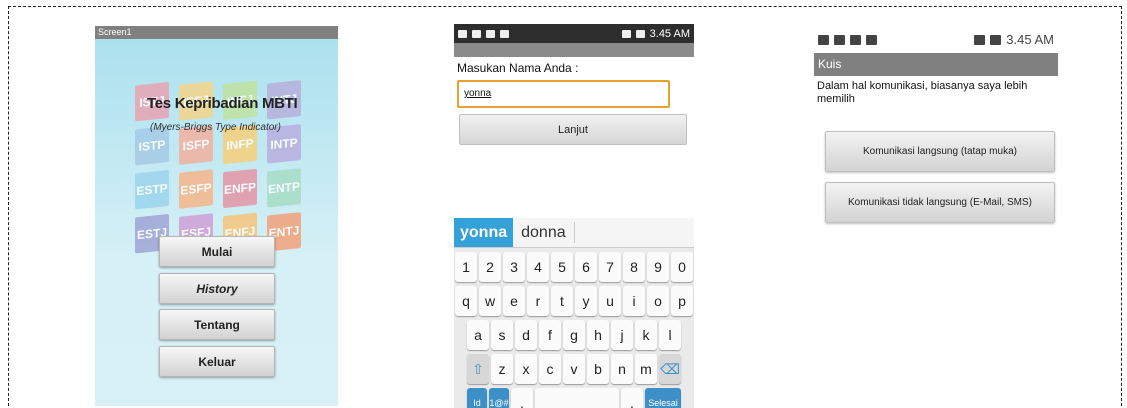 The image size is (1127, 408). I want to click on key-p: p, so click(682, 301).